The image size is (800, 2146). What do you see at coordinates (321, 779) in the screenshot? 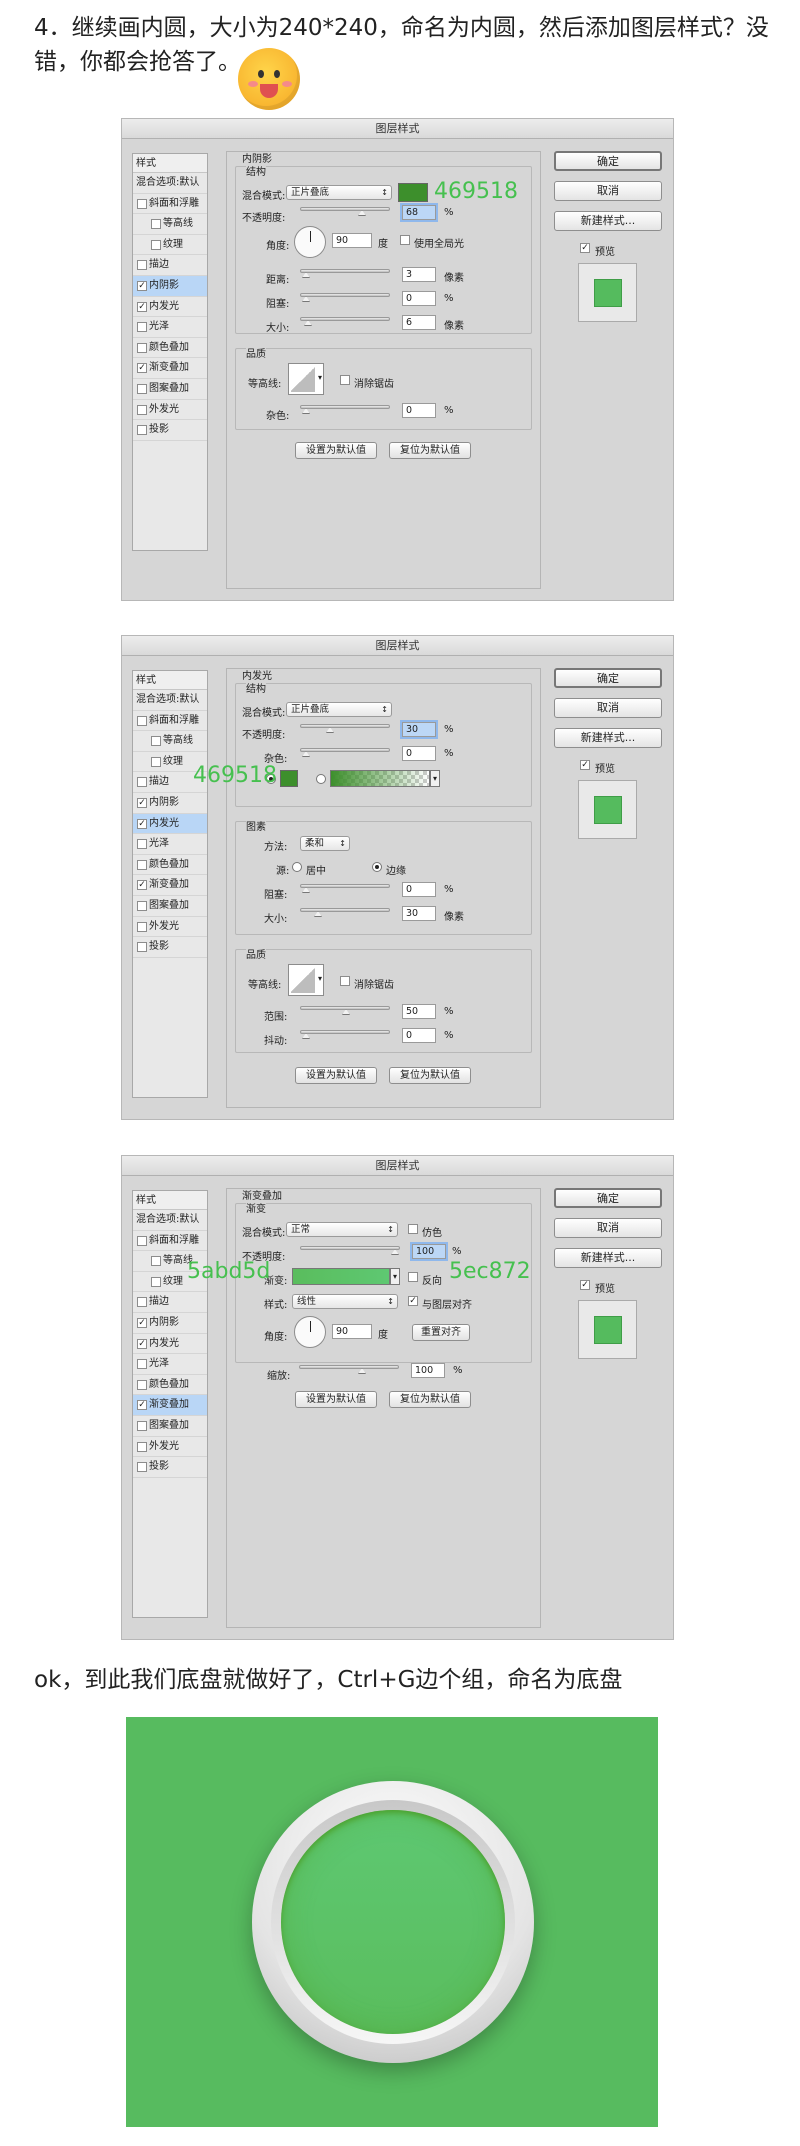
I see `gradient-radio` at bounding box center [321, 779].